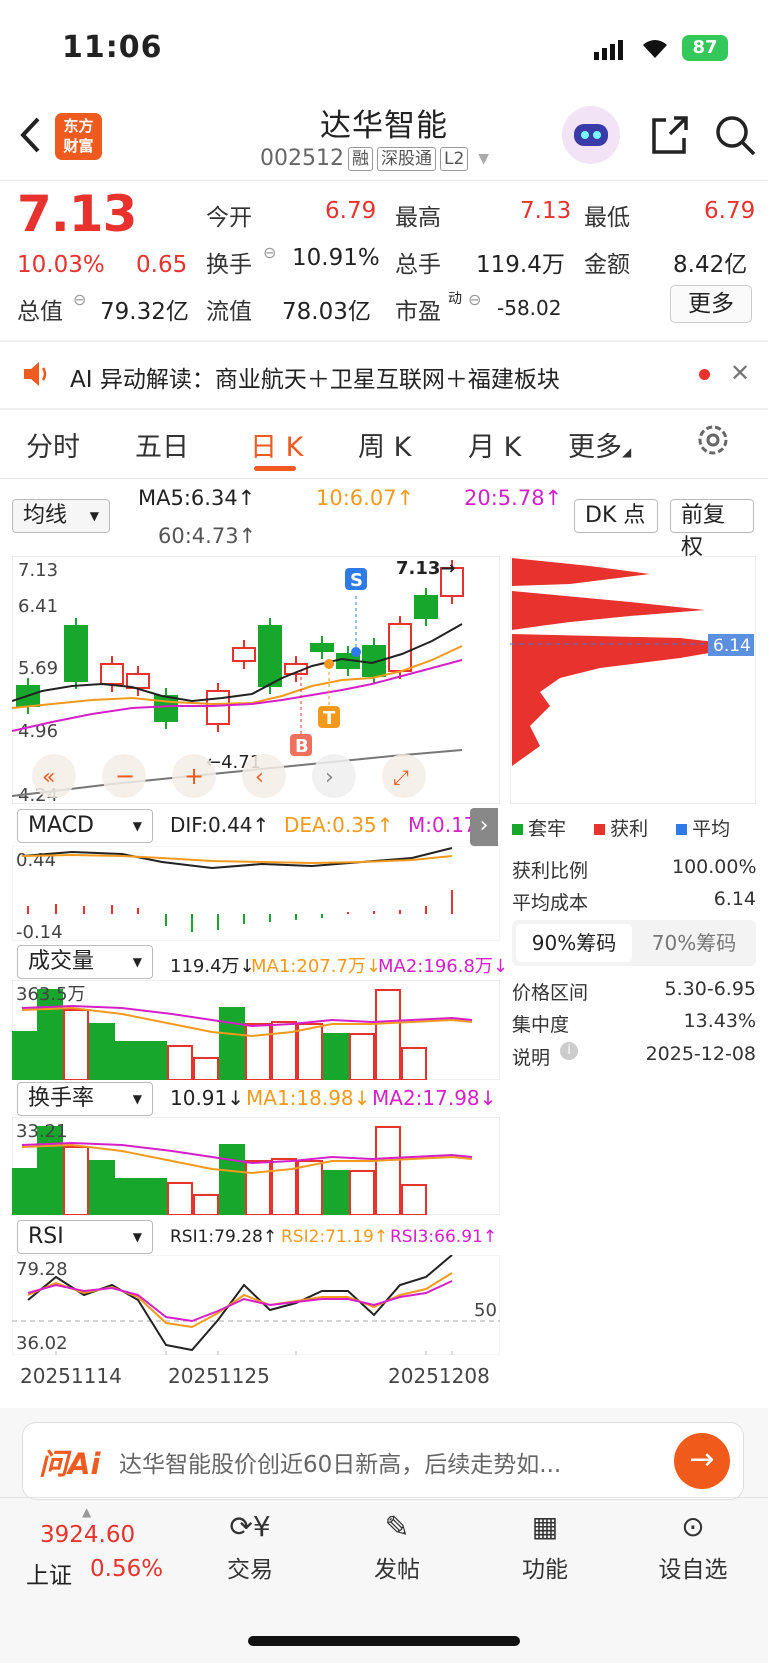  I want to click on ai-ask-bar: 问Ai 达华智能股价创近60日新高，后续走势如... →, so click(383, 1461).